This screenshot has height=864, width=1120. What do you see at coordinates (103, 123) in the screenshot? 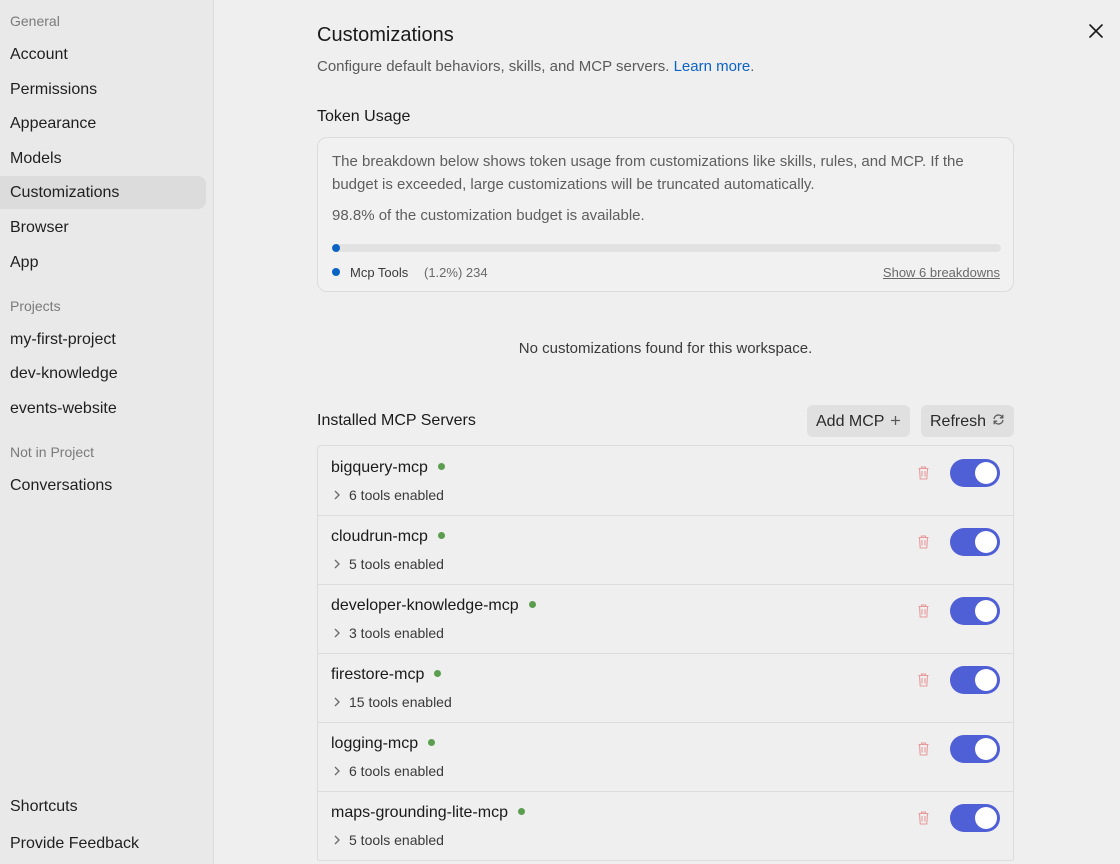
I see `sidebar-item-appearance: Appearance` at bounding box center [103, 123].